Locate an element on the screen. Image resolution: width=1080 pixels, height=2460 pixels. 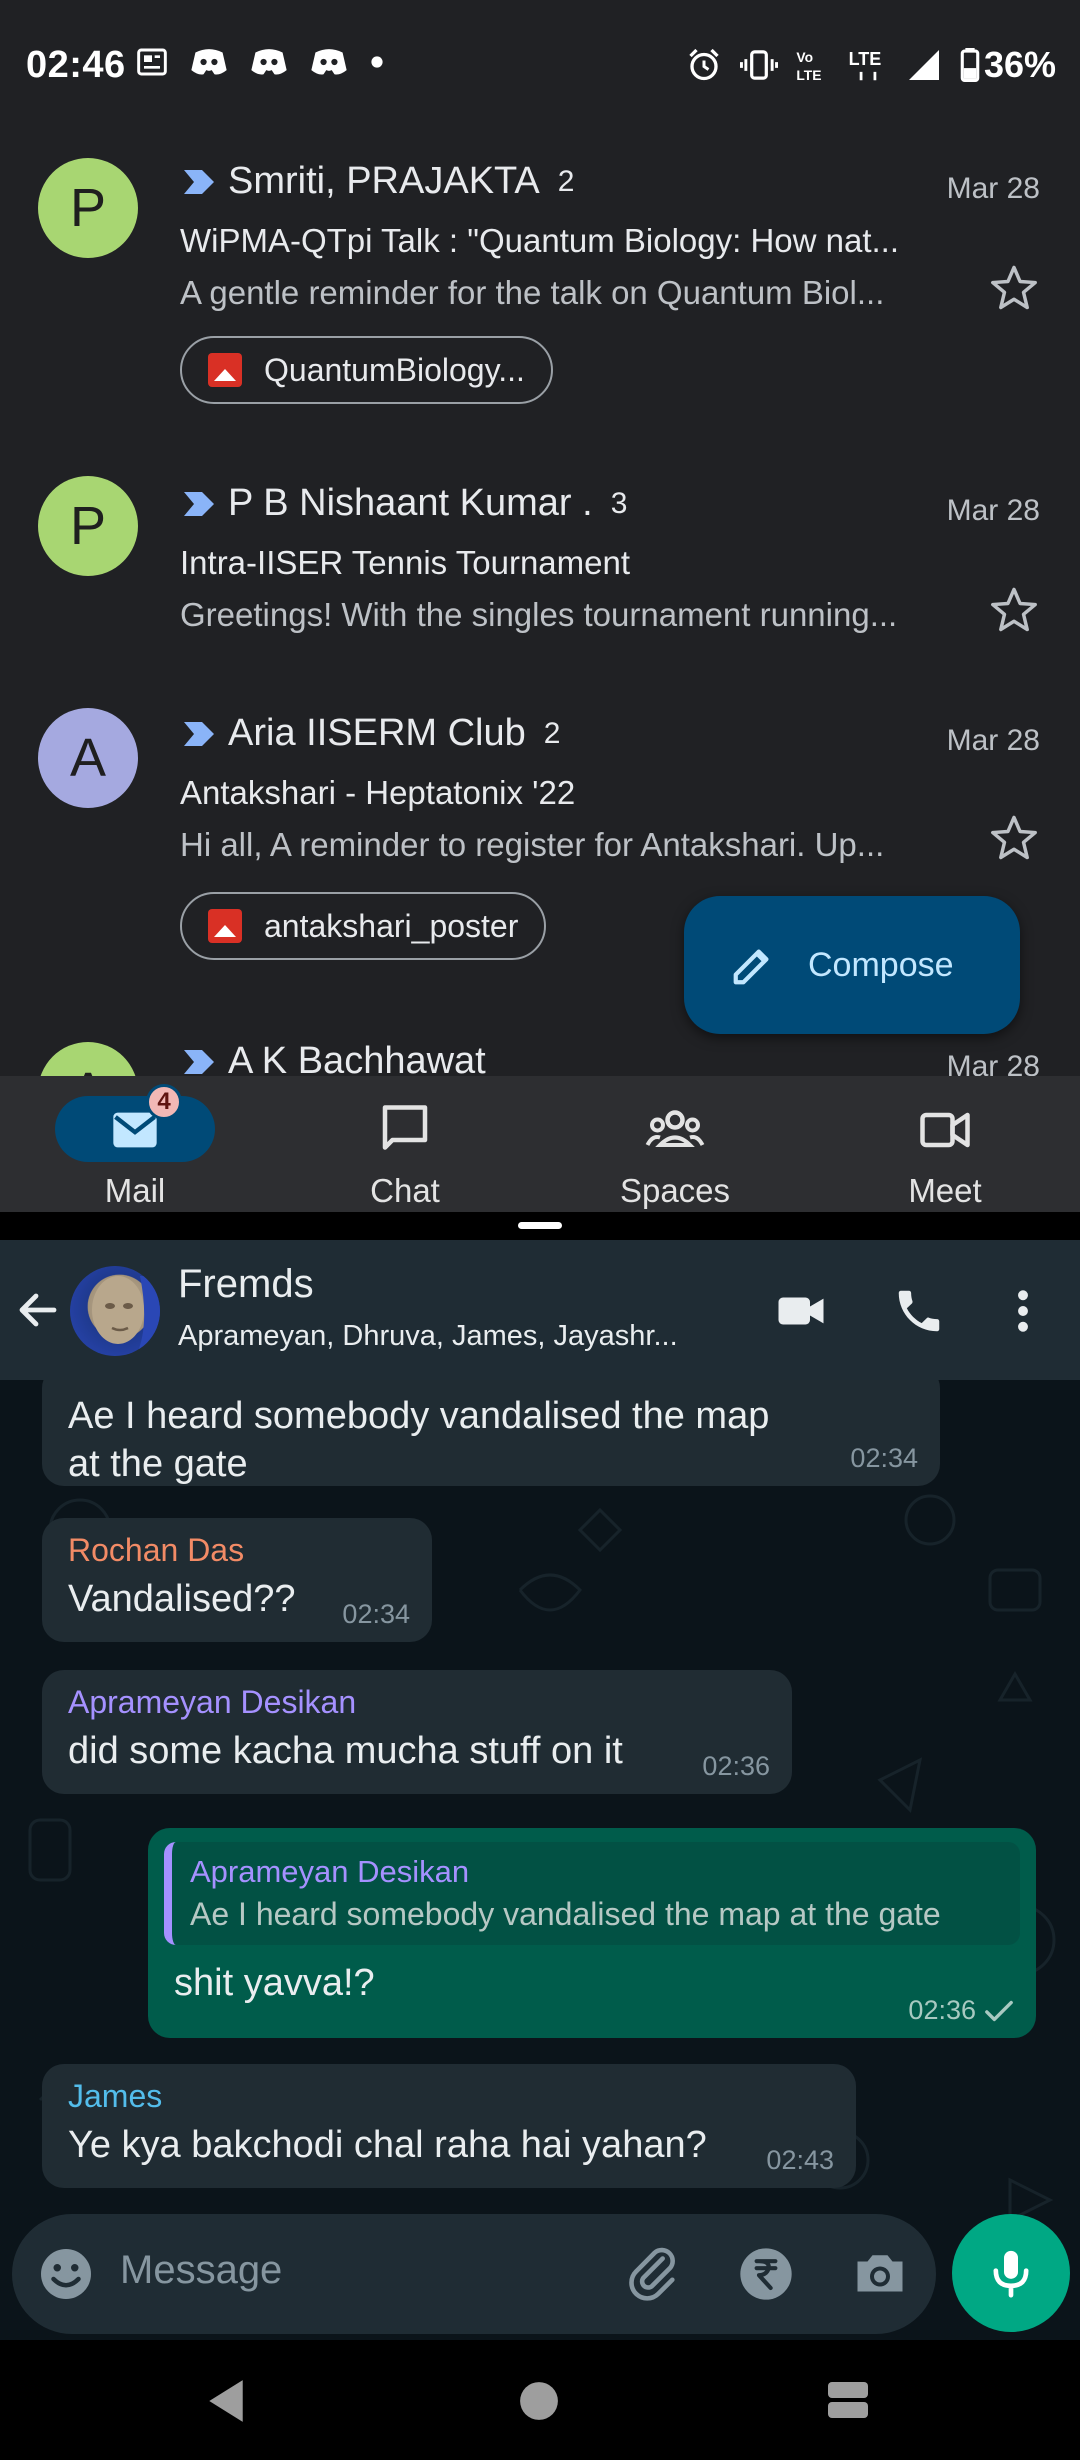
message-sender: Aprameyan Desikan is located at coordinates (417, 1702).